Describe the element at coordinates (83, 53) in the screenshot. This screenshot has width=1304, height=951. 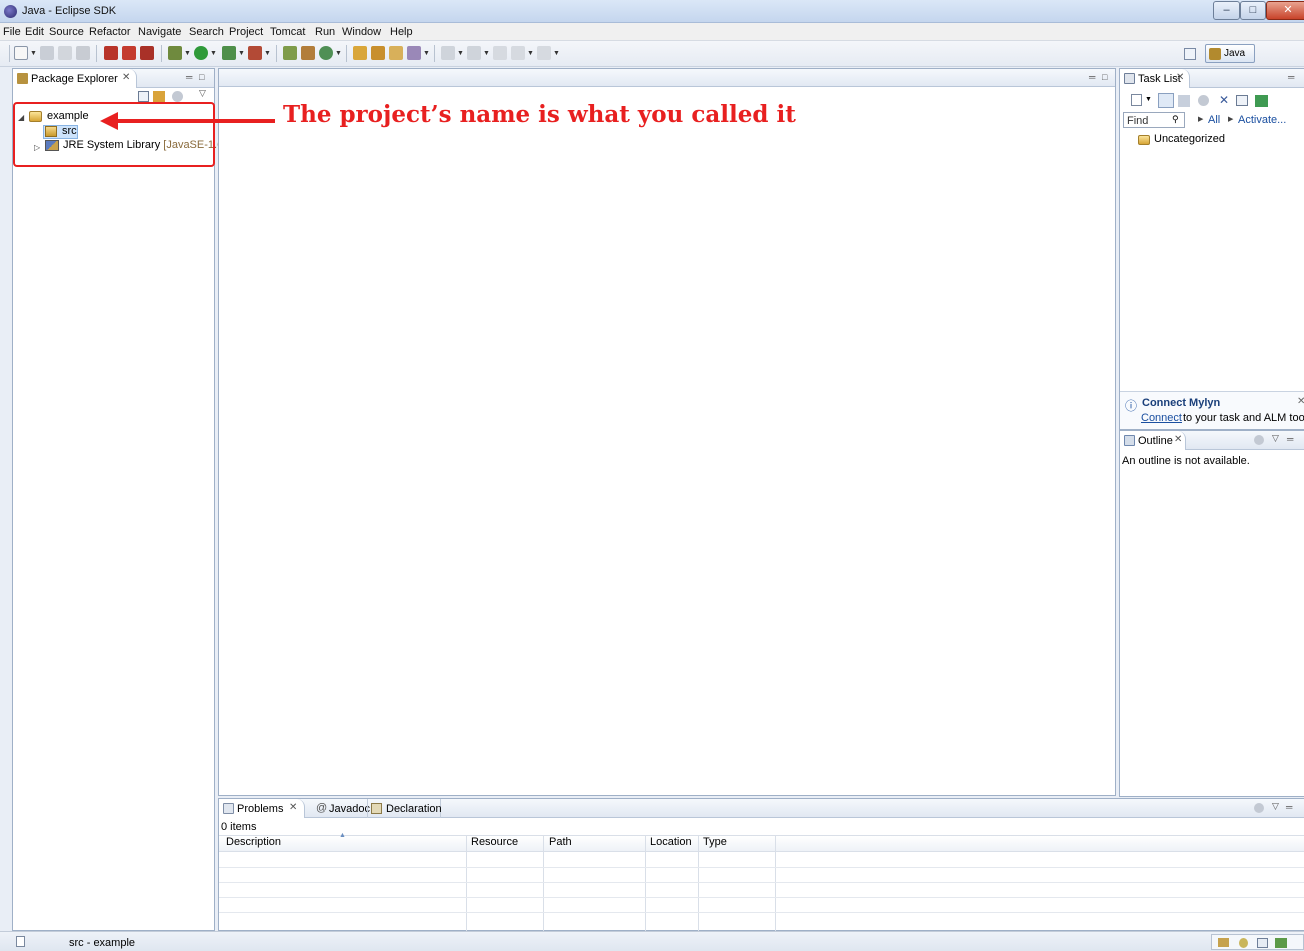
I see `print-icon` at that location.